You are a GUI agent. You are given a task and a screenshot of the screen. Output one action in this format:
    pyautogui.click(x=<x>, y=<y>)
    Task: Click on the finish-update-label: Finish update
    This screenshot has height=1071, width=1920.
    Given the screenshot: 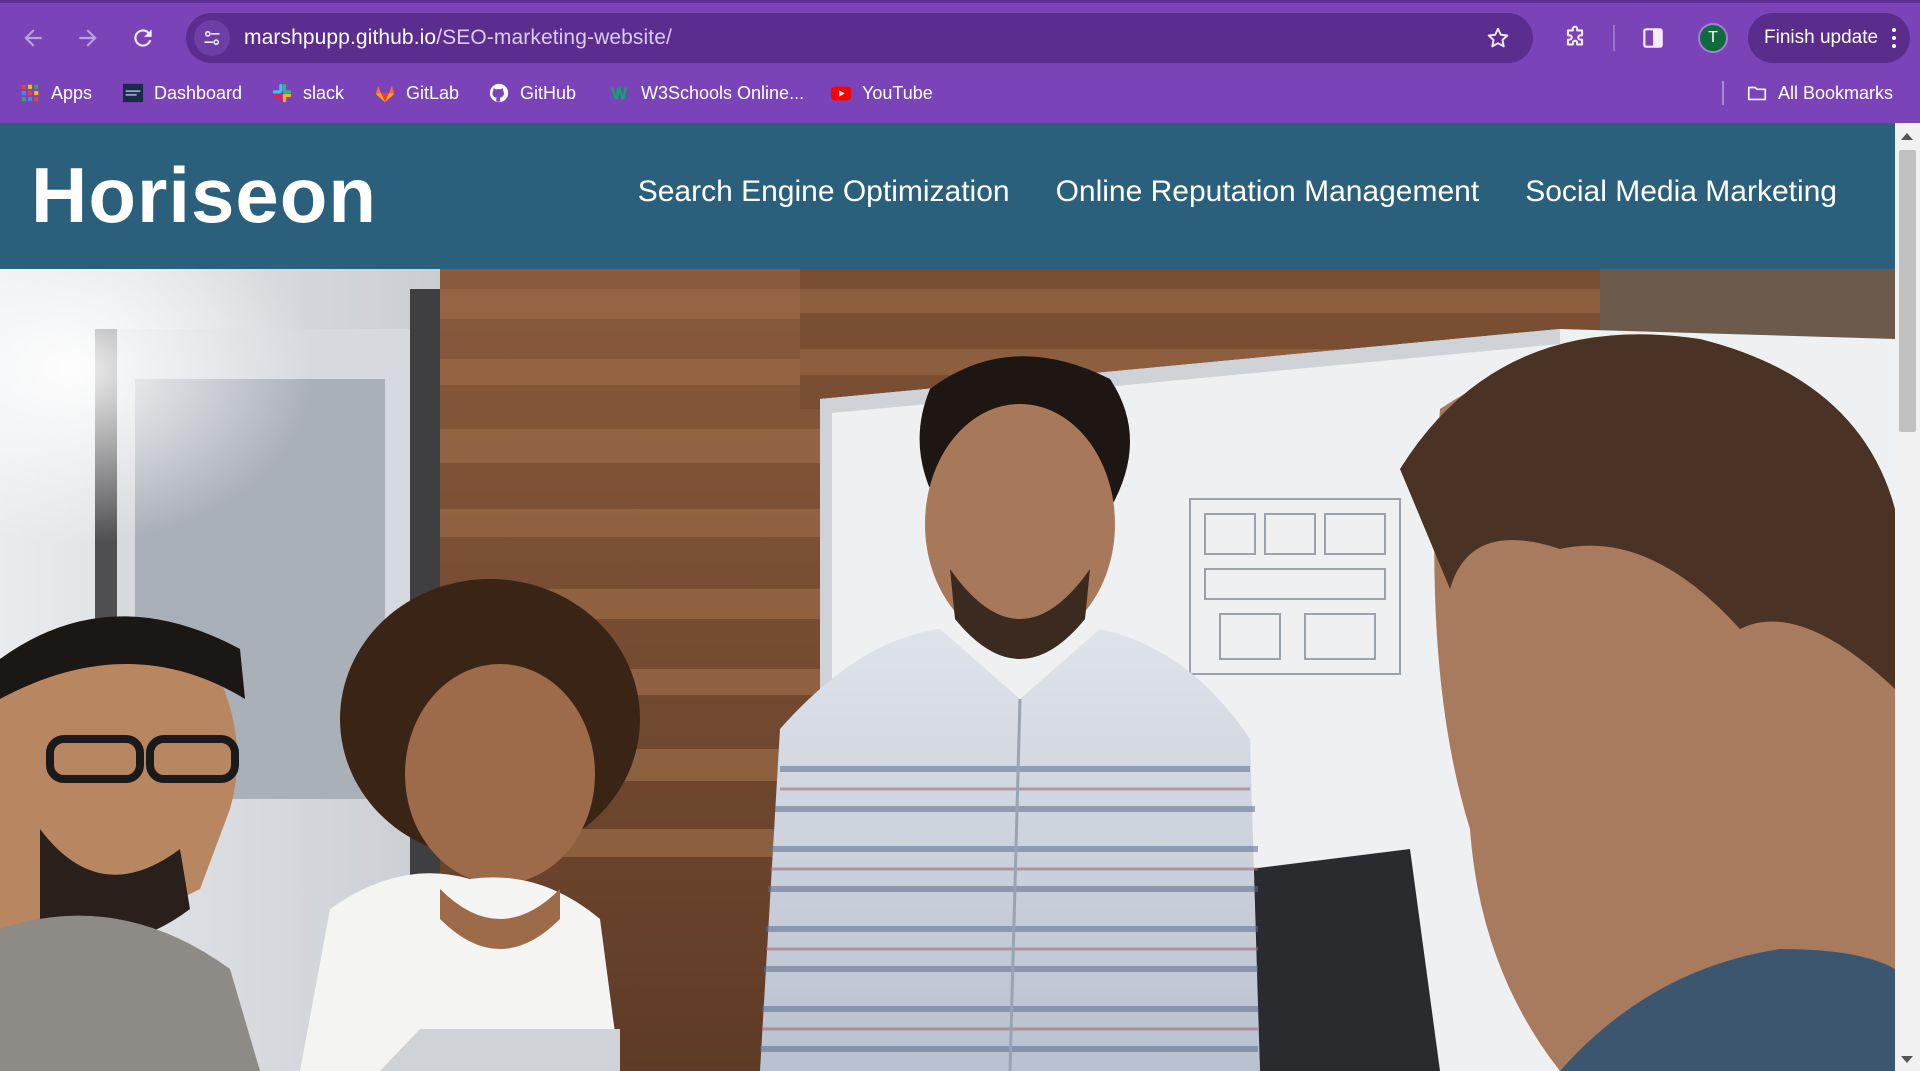 What is the action you would take?
    pyautogui.click(x=1821, y=37)
    